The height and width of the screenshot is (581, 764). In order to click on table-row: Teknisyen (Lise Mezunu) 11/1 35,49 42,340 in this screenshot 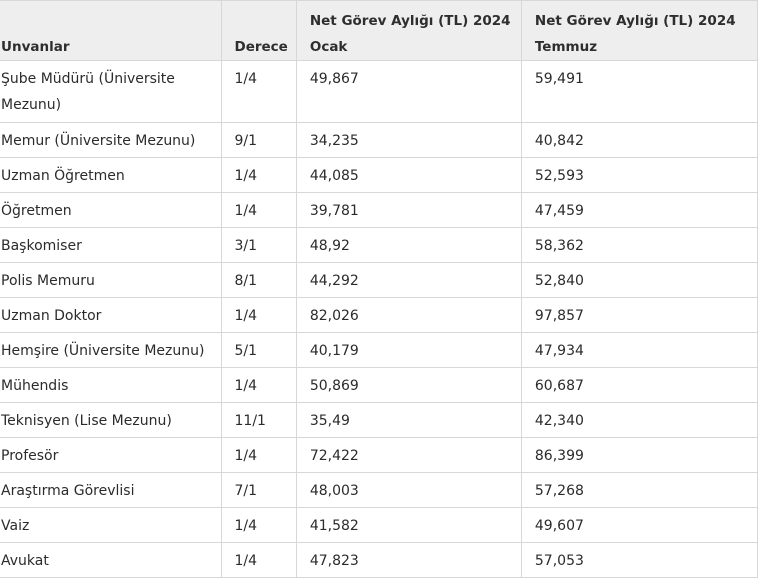, I will do `click(379, 420)`.